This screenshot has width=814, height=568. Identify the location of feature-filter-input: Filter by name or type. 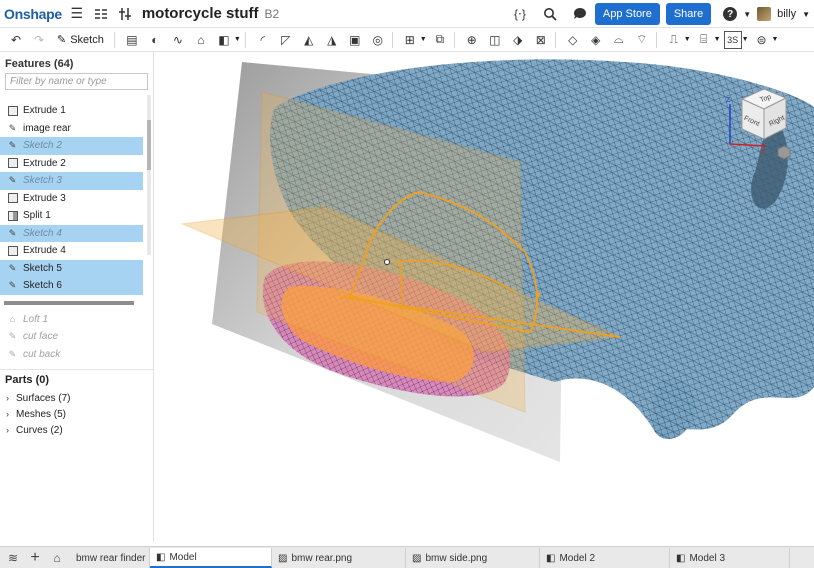
(76, 81).